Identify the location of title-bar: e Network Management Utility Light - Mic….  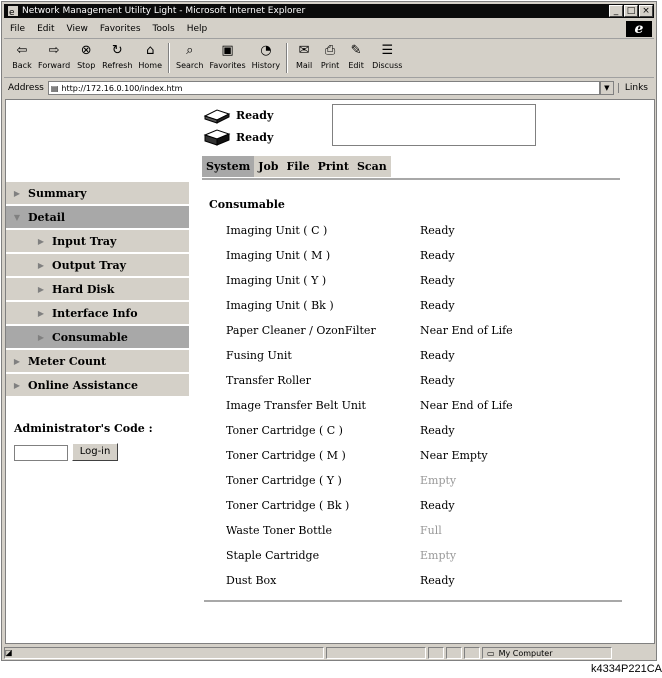
(329, 11).